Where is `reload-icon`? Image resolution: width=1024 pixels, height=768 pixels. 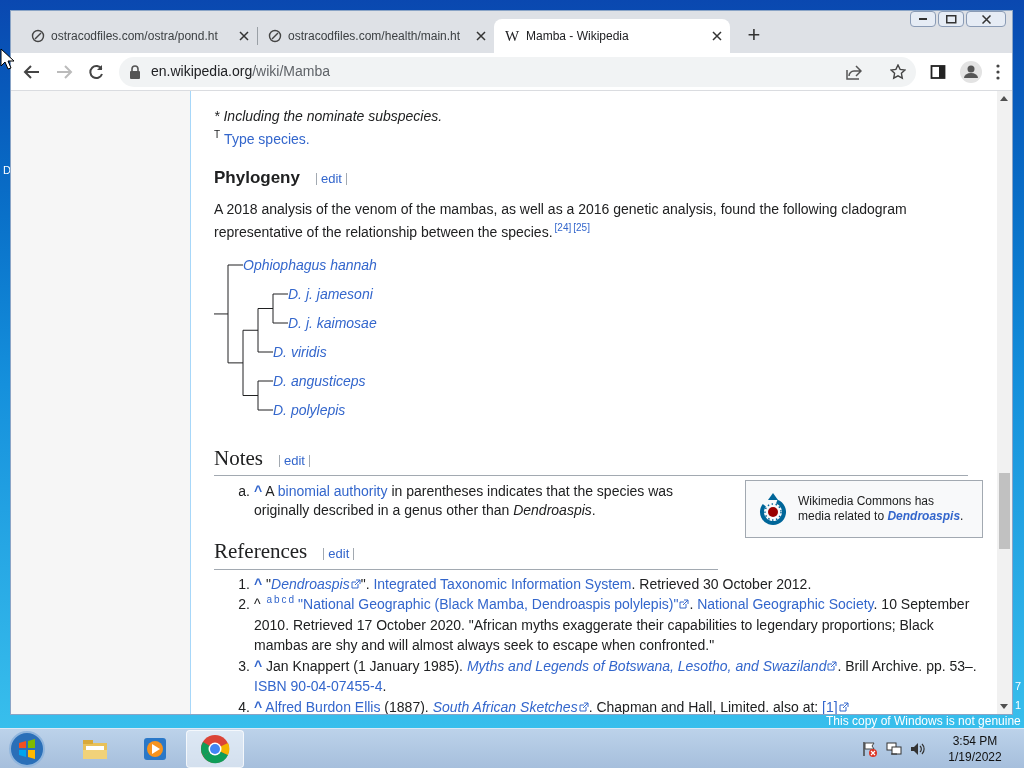 reload-icon is located at coordinates (96, 71).